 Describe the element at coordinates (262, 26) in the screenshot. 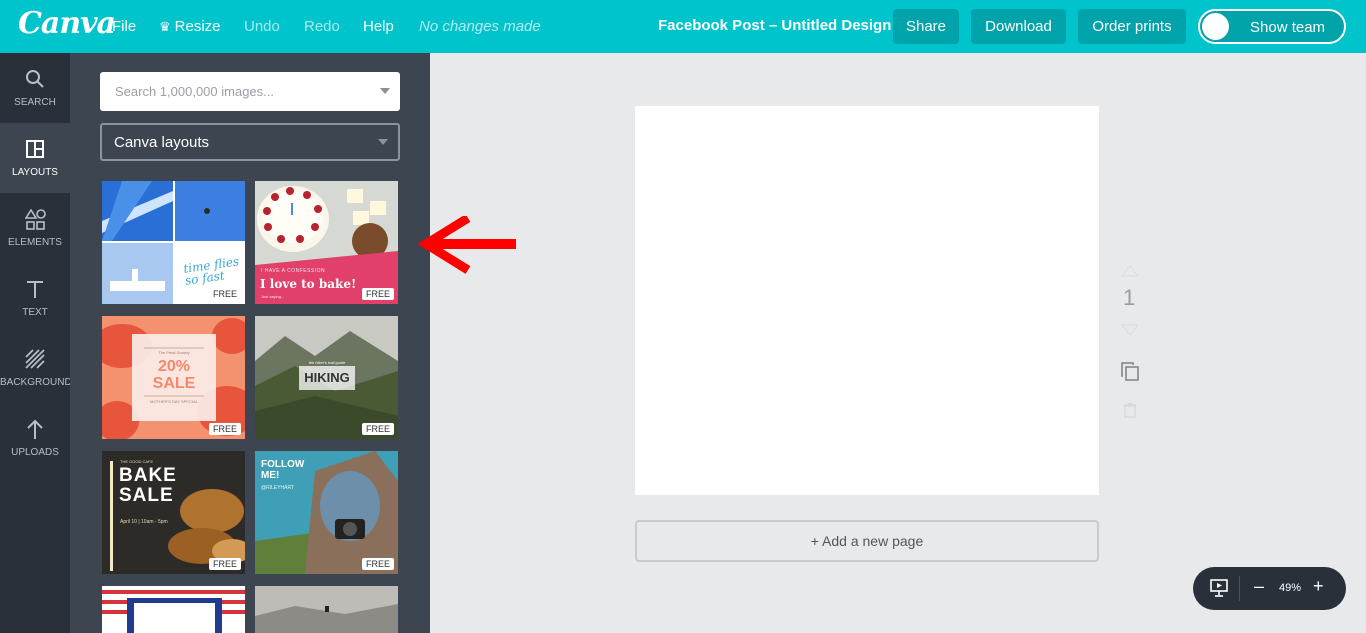

I see `undo-button: Undo` at that location.